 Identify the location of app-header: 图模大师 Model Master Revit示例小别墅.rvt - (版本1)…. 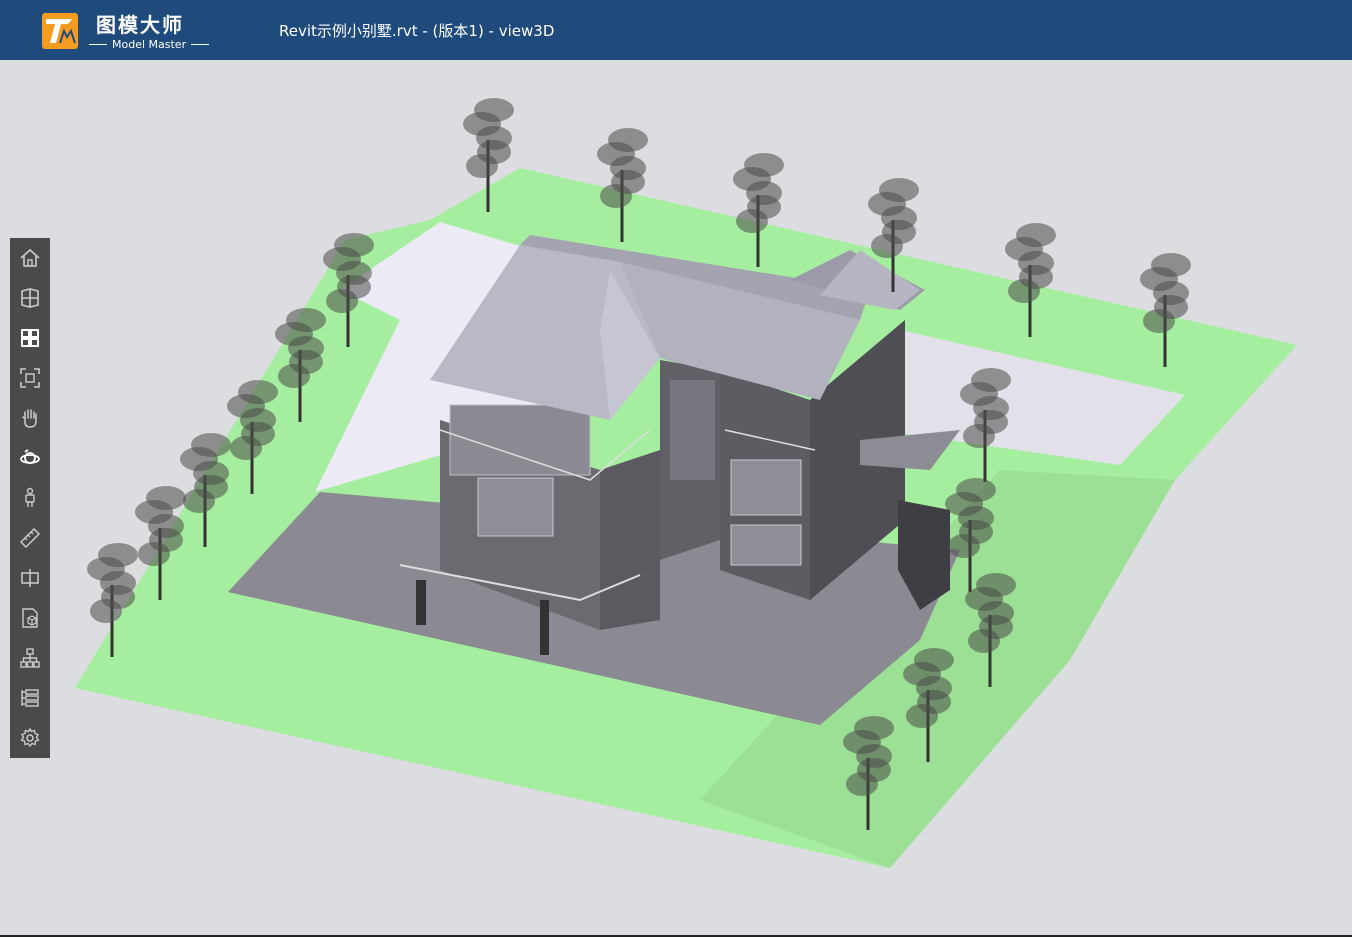
(676, 30).